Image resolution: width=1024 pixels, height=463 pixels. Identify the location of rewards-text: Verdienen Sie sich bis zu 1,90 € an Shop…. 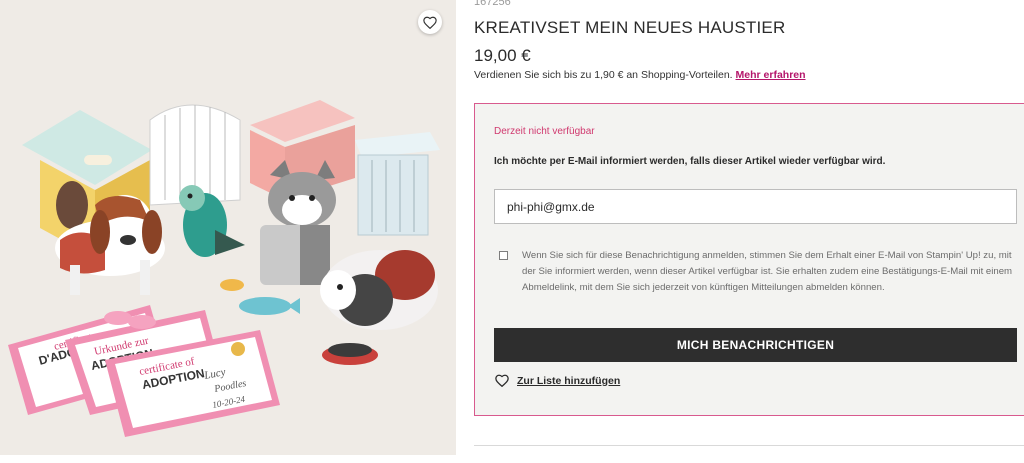
(603, 75).